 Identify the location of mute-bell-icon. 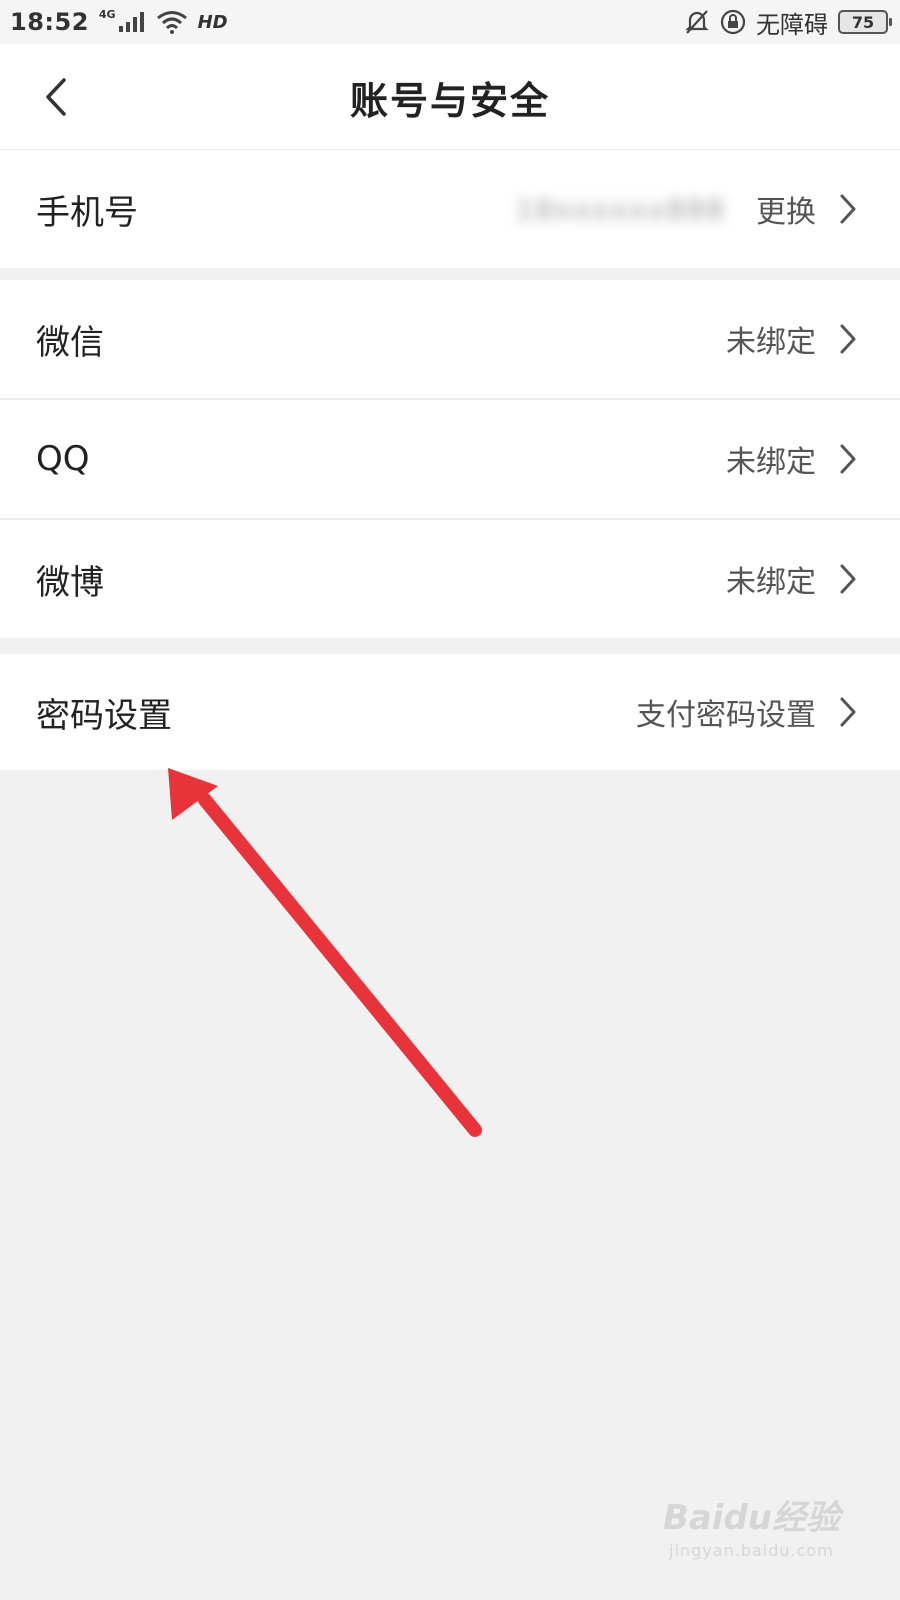
(697, 22).